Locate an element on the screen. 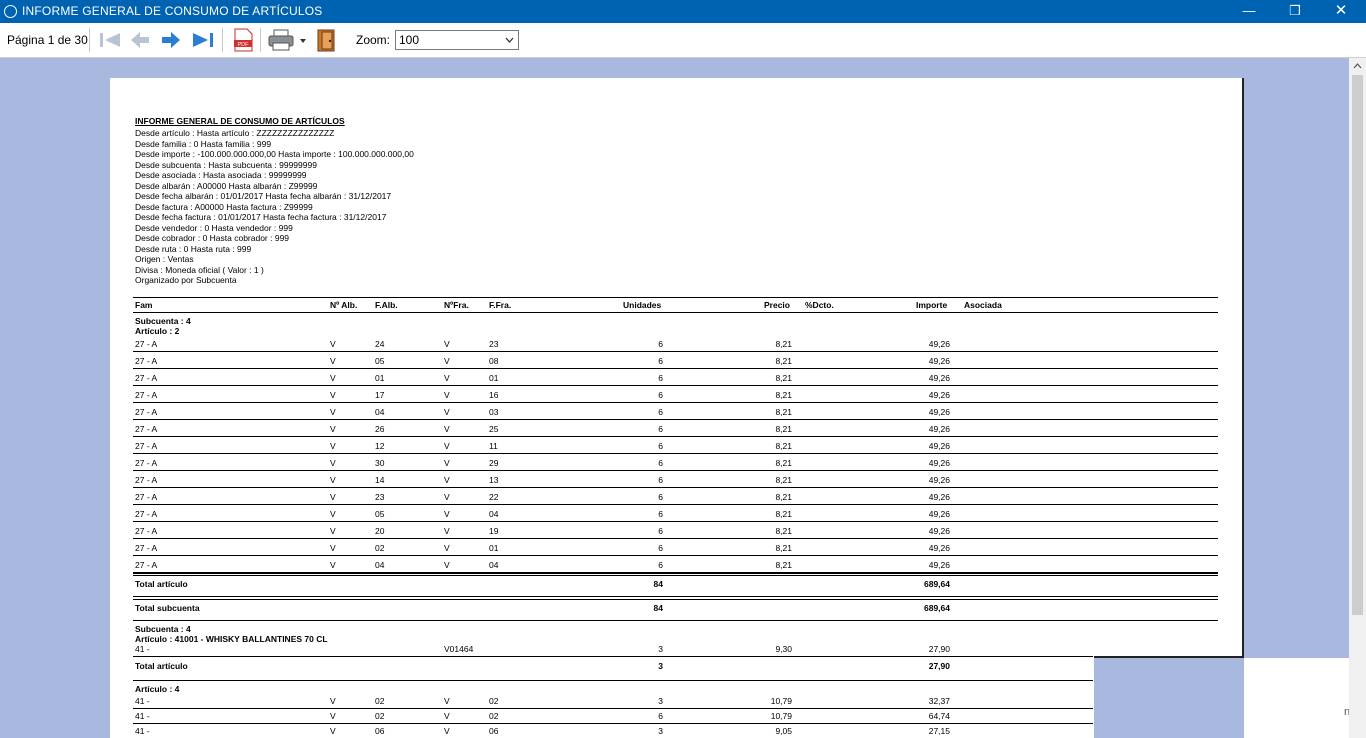  printer-icon is located at coordinates (287, 40).